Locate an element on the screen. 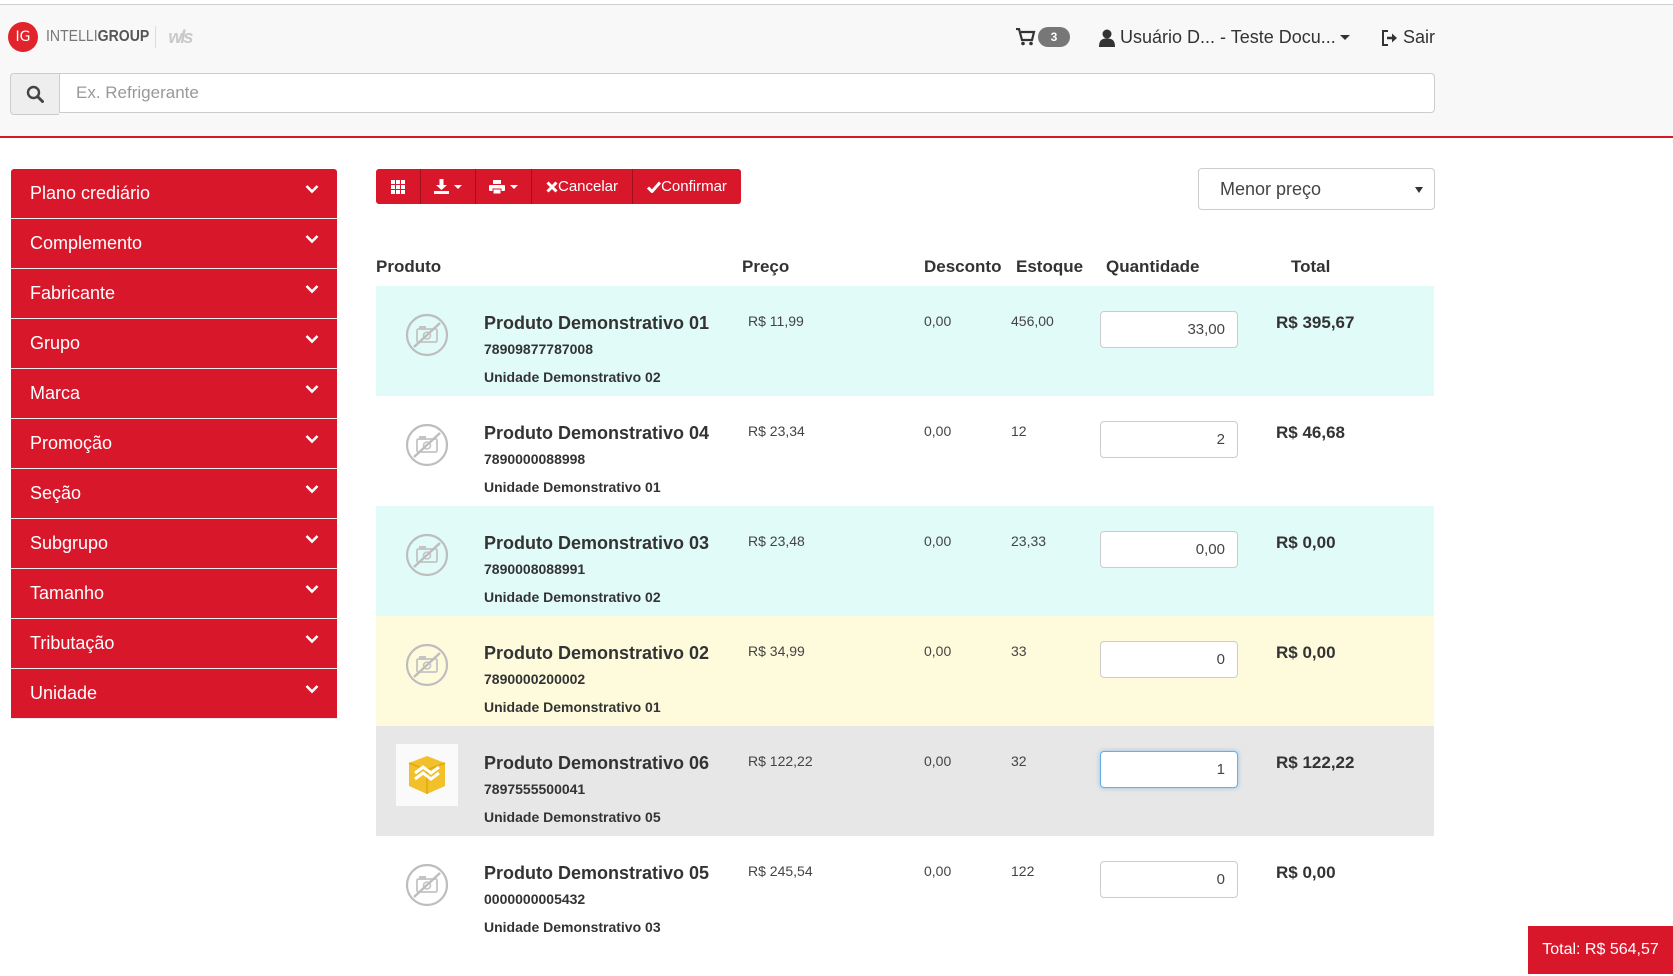  header-estoque: Estoque is located at coordinates (1050, 266).